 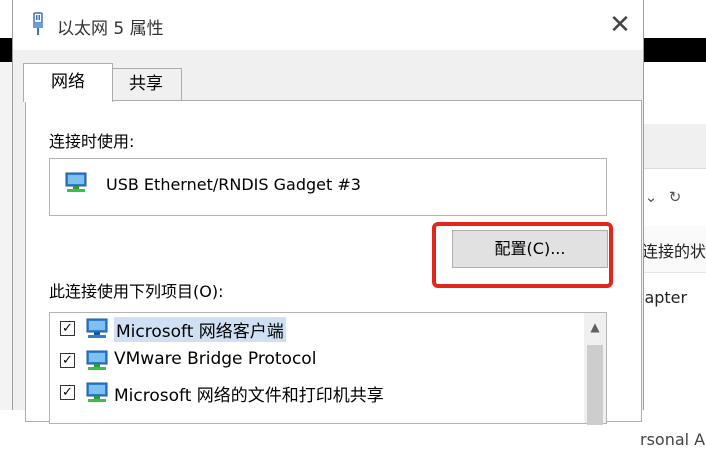 What do you see at coordinates (320, 361) in the screenshot?
I see `list-item-vmware-bridge: ✓ VMware Bridge Protocol` at bounding box center [320, 361].